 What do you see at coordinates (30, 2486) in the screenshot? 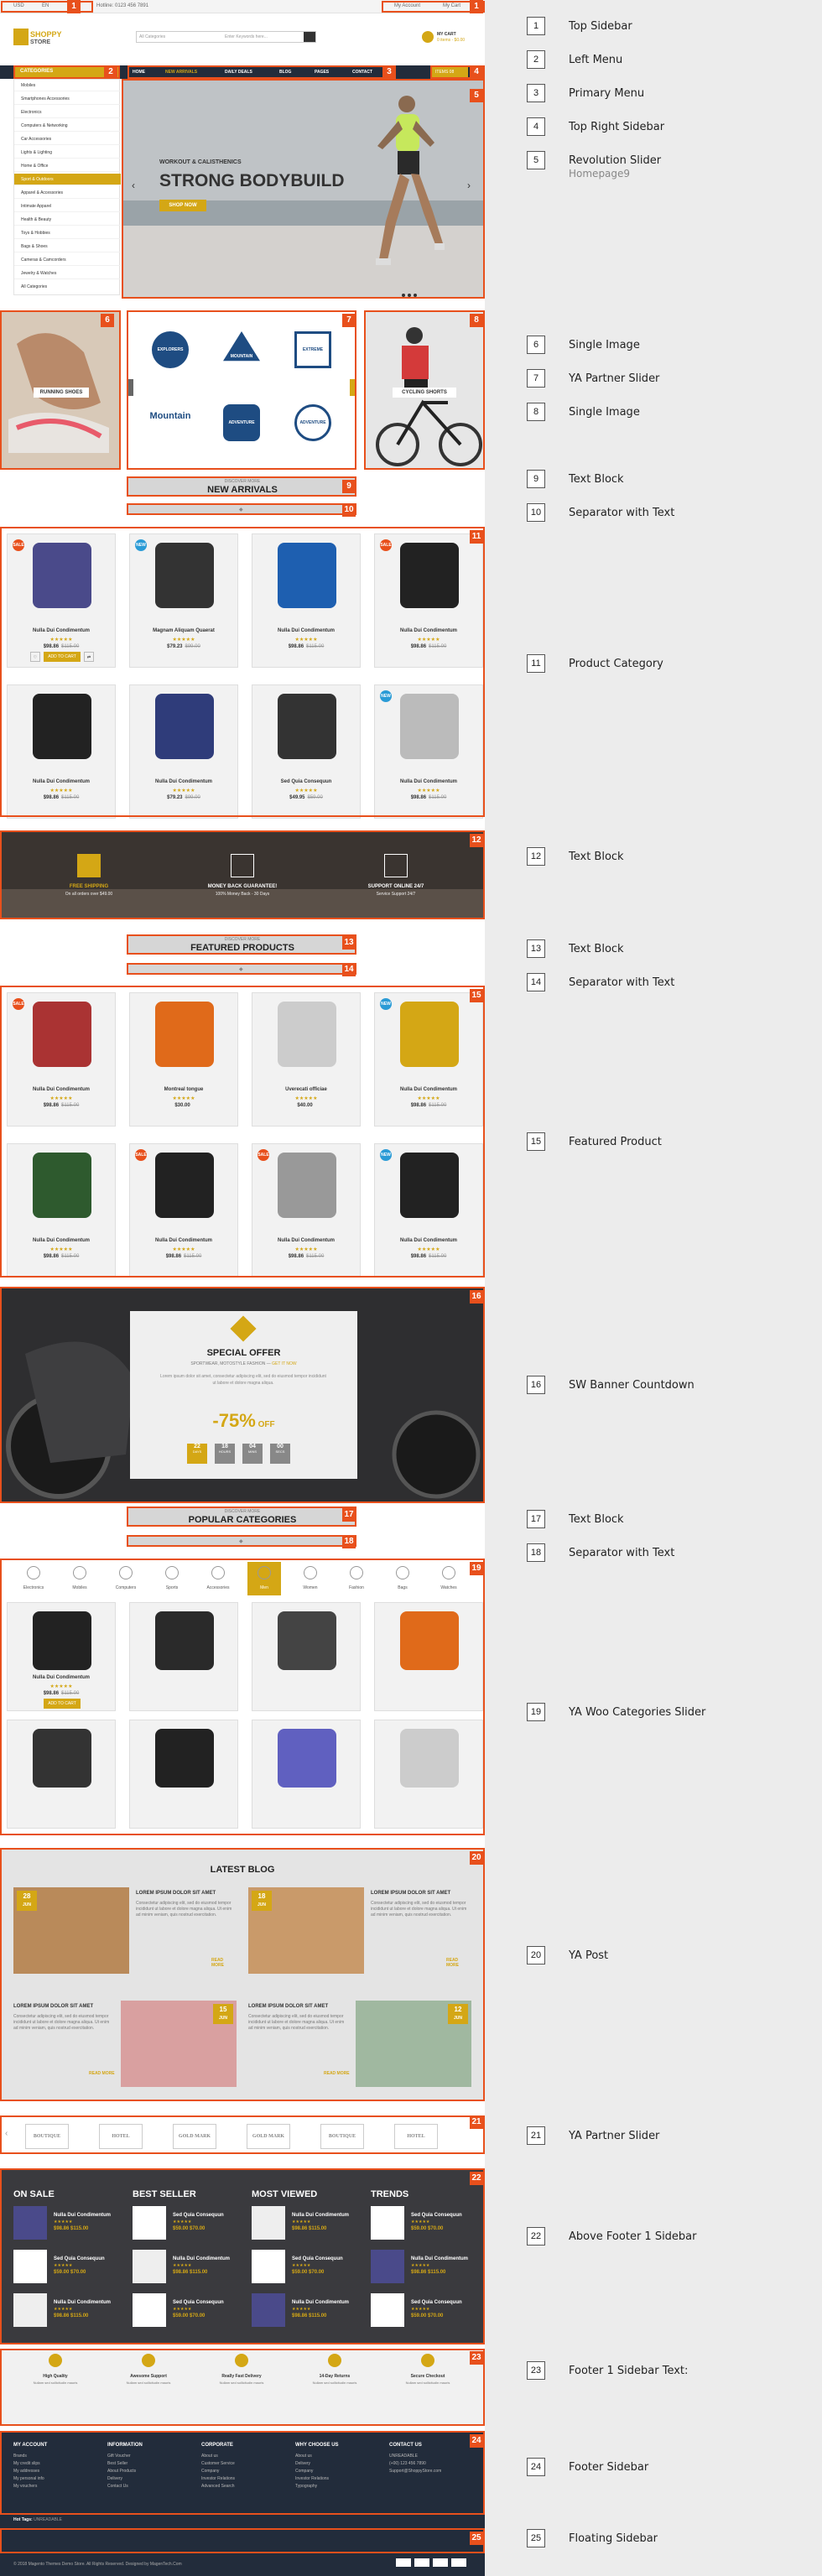
I see `footer-link: My vouchers` at bounding box center [30, 2486].